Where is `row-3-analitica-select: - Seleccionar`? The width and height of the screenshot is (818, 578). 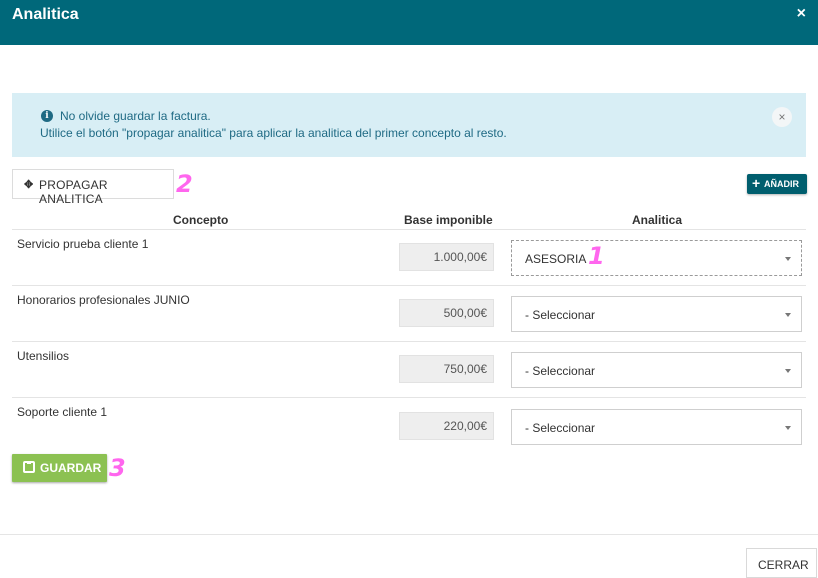
row-3-analitica-select: - Seleccionar is located at coordinates (656, 370).